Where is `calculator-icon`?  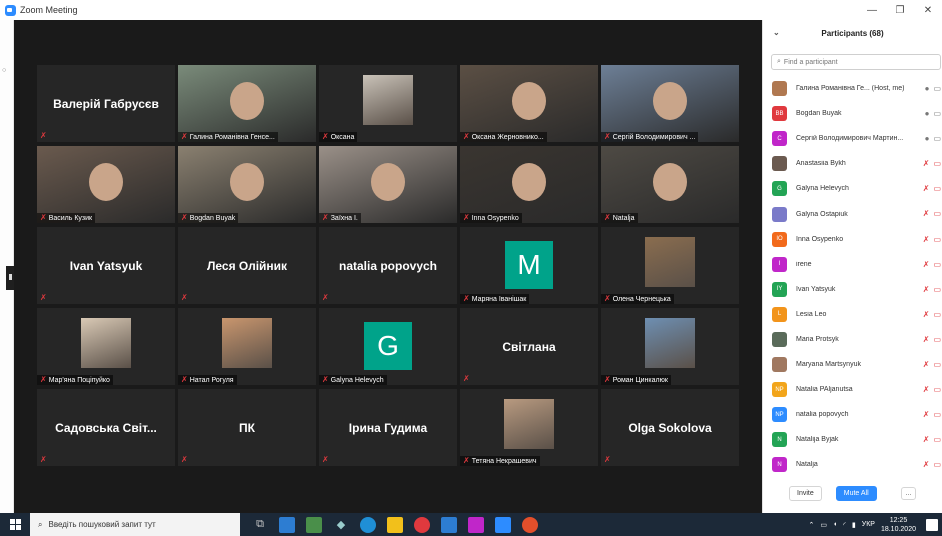
calculator-icon is located at coordinates (287, 524).